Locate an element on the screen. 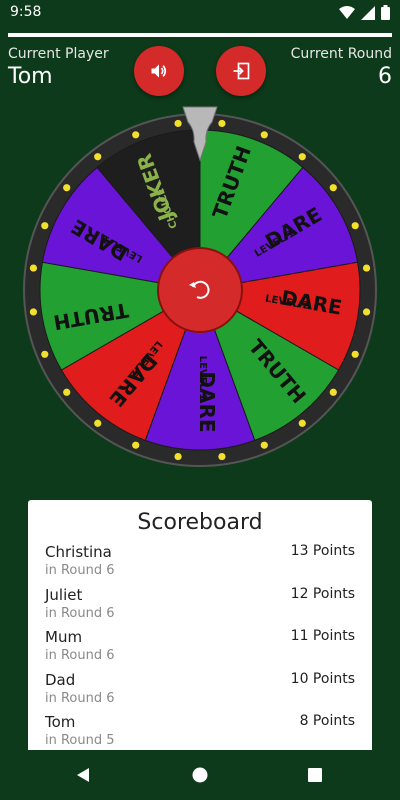  player-points: 13 Points is located at coordinates (322, 551).